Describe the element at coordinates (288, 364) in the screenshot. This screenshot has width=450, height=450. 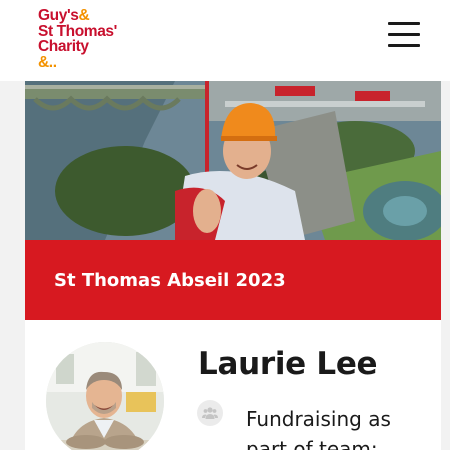
I see `fundraiser-name: Laurie Lee` at that location.